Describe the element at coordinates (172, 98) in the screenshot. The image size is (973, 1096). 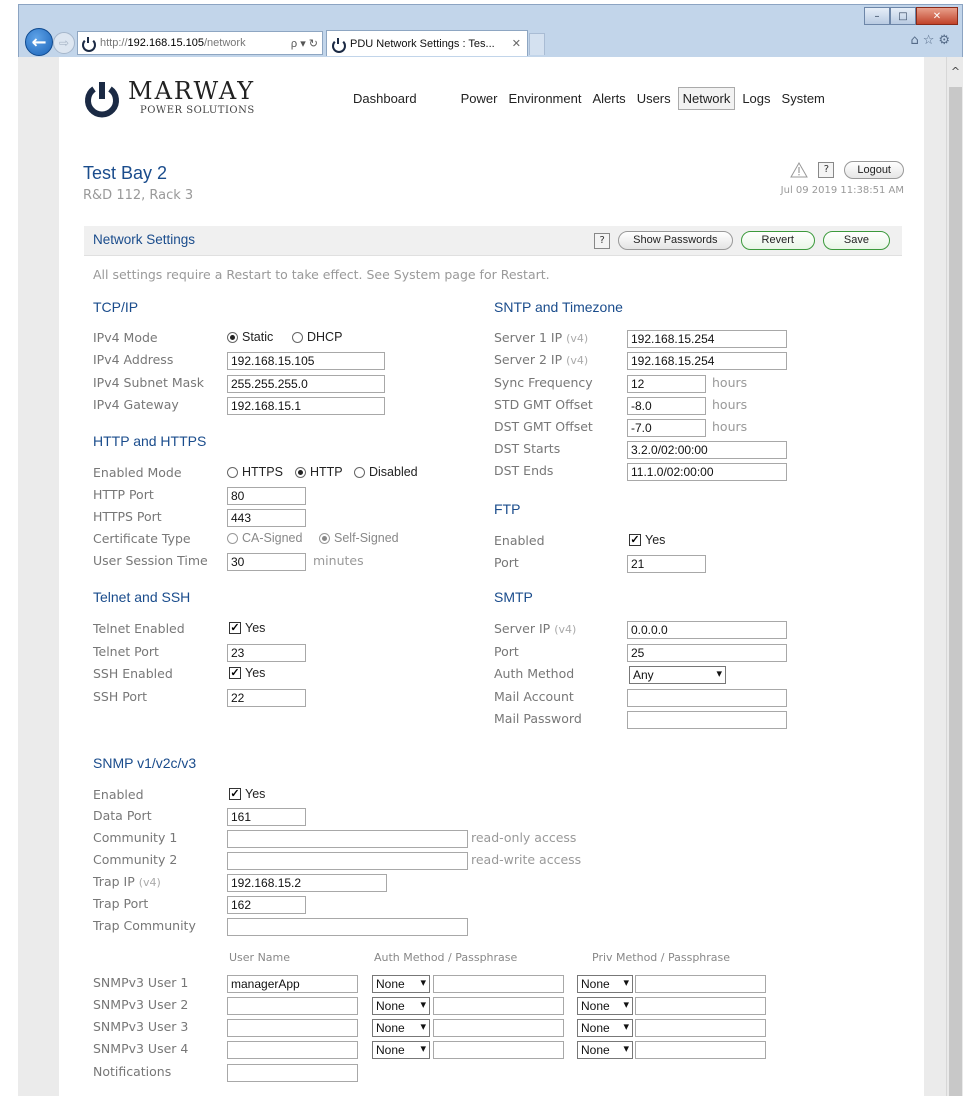
I see `marway-logo: MARWAY POWER SOLUTIONS` at that location.